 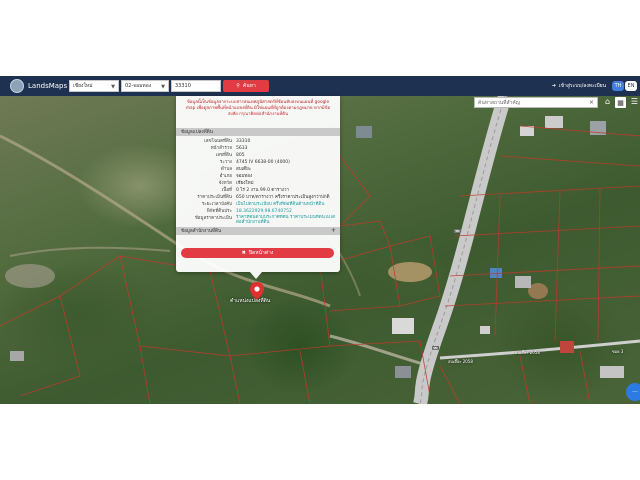 What do you see at coordinates (223, 155) in the screenshot?
I see `info-label: เลขที่ดิน` at bounding box center [223, 155].